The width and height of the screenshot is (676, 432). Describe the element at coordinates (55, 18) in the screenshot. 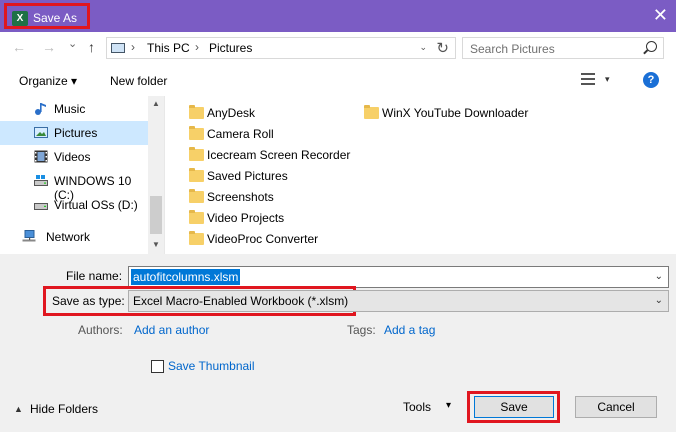

I see `window-title: Save As` at that location.